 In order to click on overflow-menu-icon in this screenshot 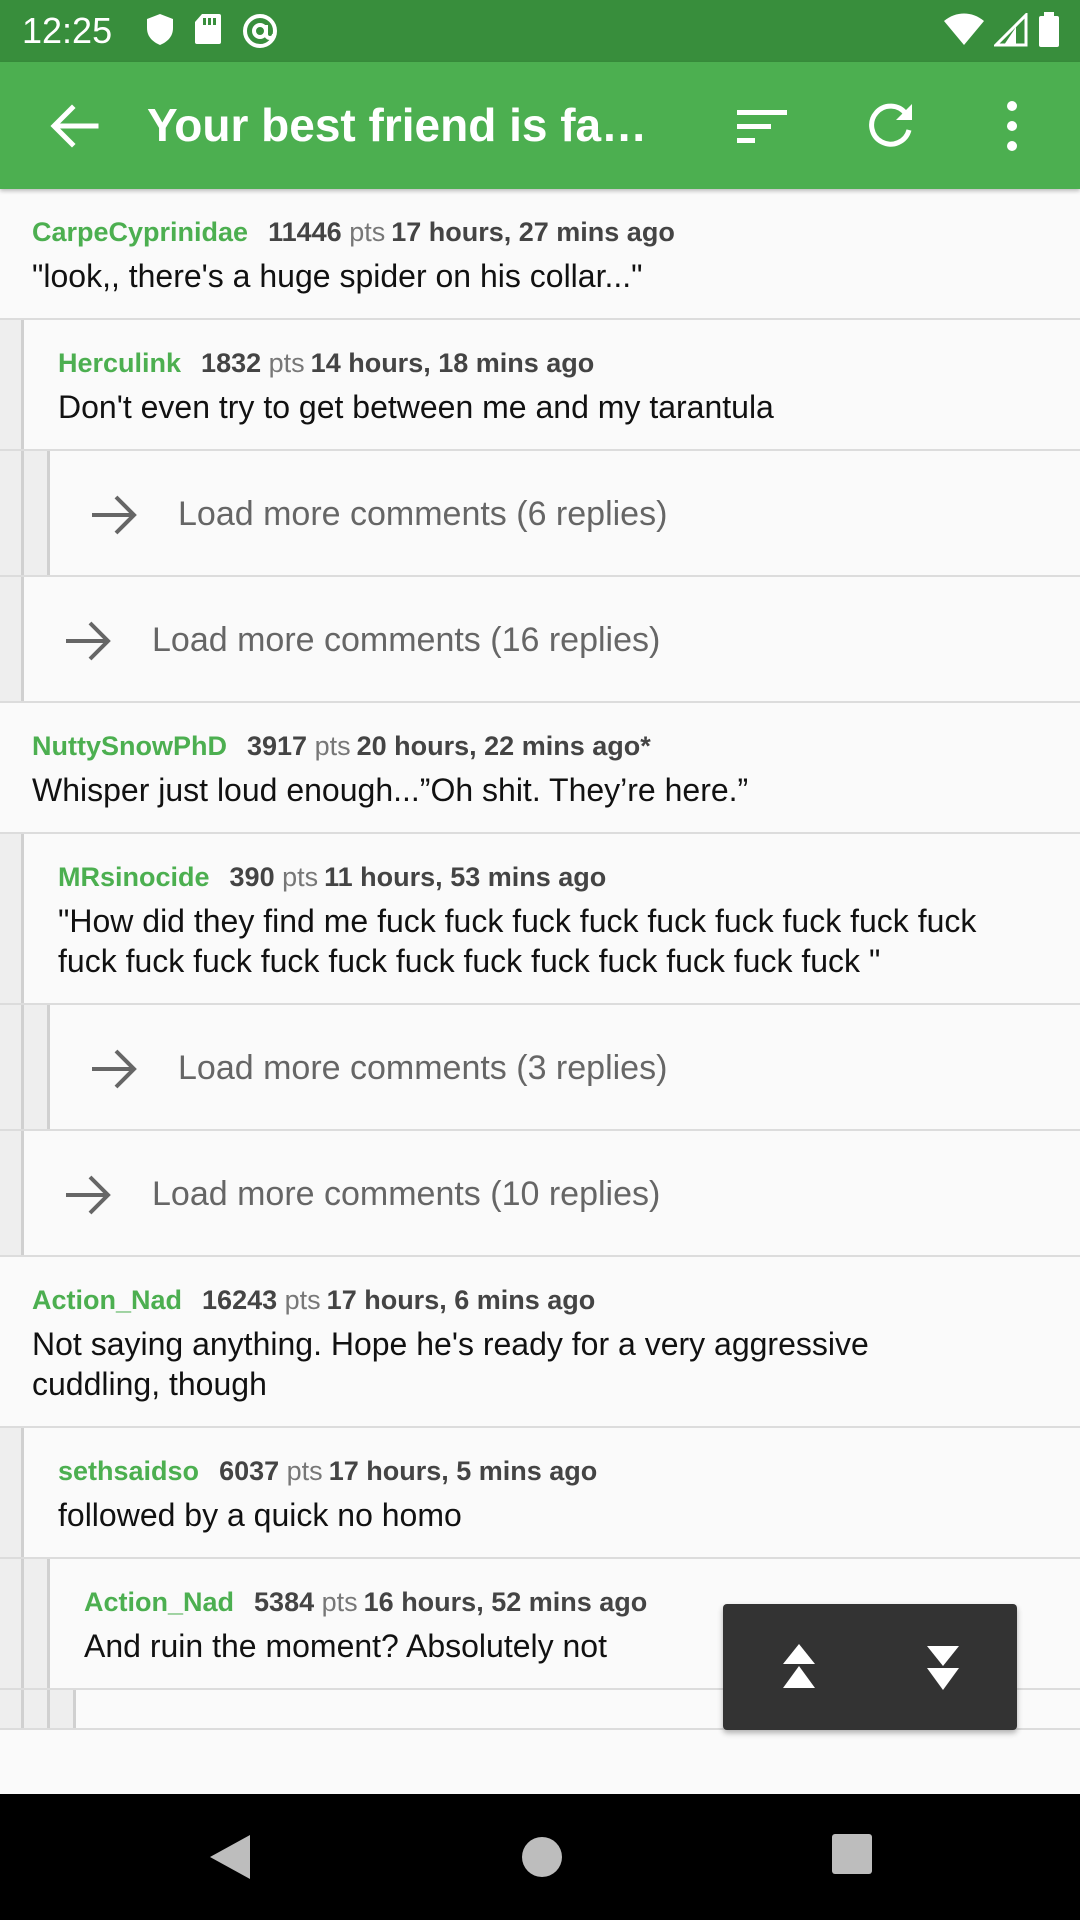, I will do `click(1012, 126)`.